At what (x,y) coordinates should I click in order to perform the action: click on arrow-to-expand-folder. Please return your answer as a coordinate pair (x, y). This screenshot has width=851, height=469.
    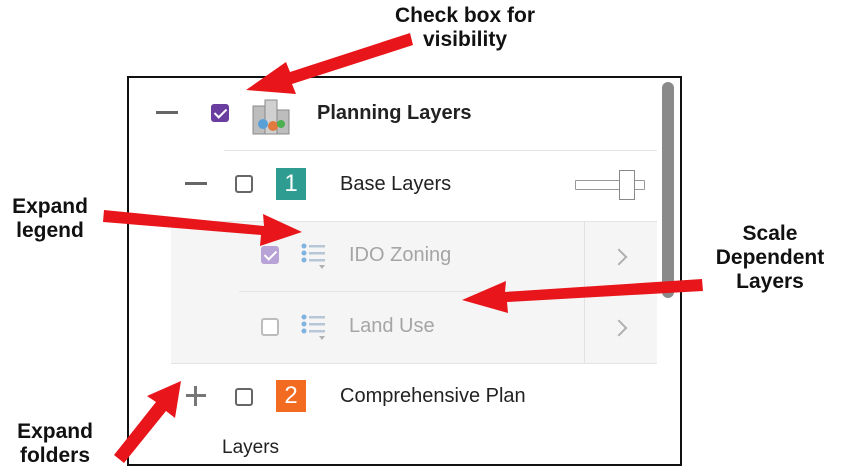
    Looking at the image, I should click on (147, 422).